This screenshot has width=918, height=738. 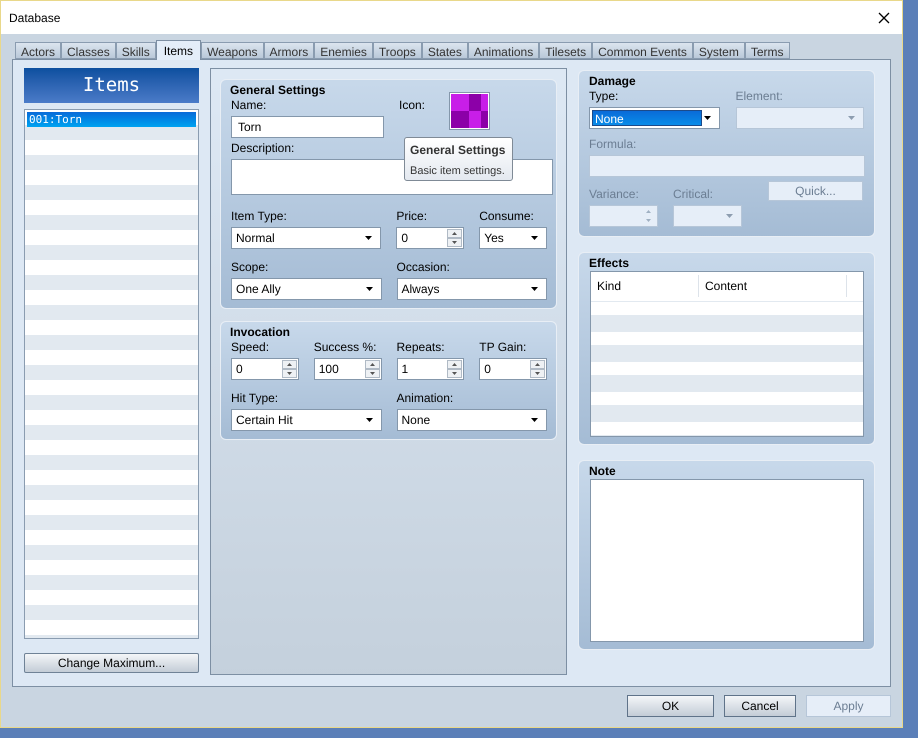 What do you see at coordinates (248, 105) in the screenshot?
I see `field-label: Name:` at bounding box center [248, 105].